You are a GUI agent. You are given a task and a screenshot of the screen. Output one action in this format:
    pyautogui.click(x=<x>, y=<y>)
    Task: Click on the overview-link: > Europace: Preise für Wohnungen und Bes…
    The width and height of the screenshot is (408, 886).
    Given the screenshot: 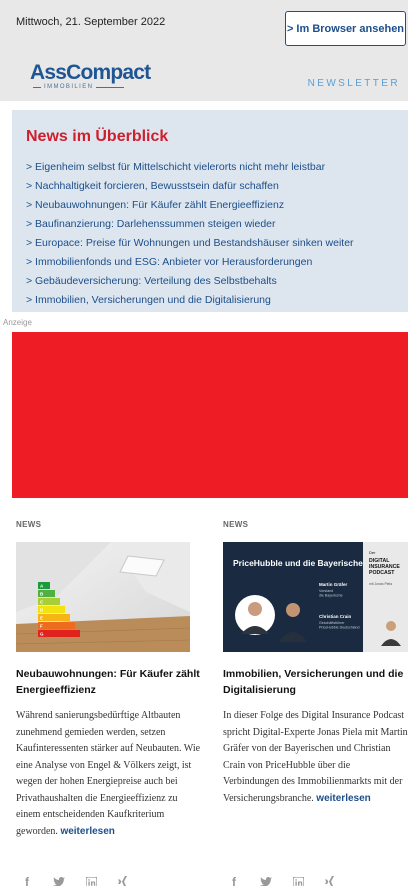 What is the action you would take?
    pyautogui.click(x=190, y=243)
    